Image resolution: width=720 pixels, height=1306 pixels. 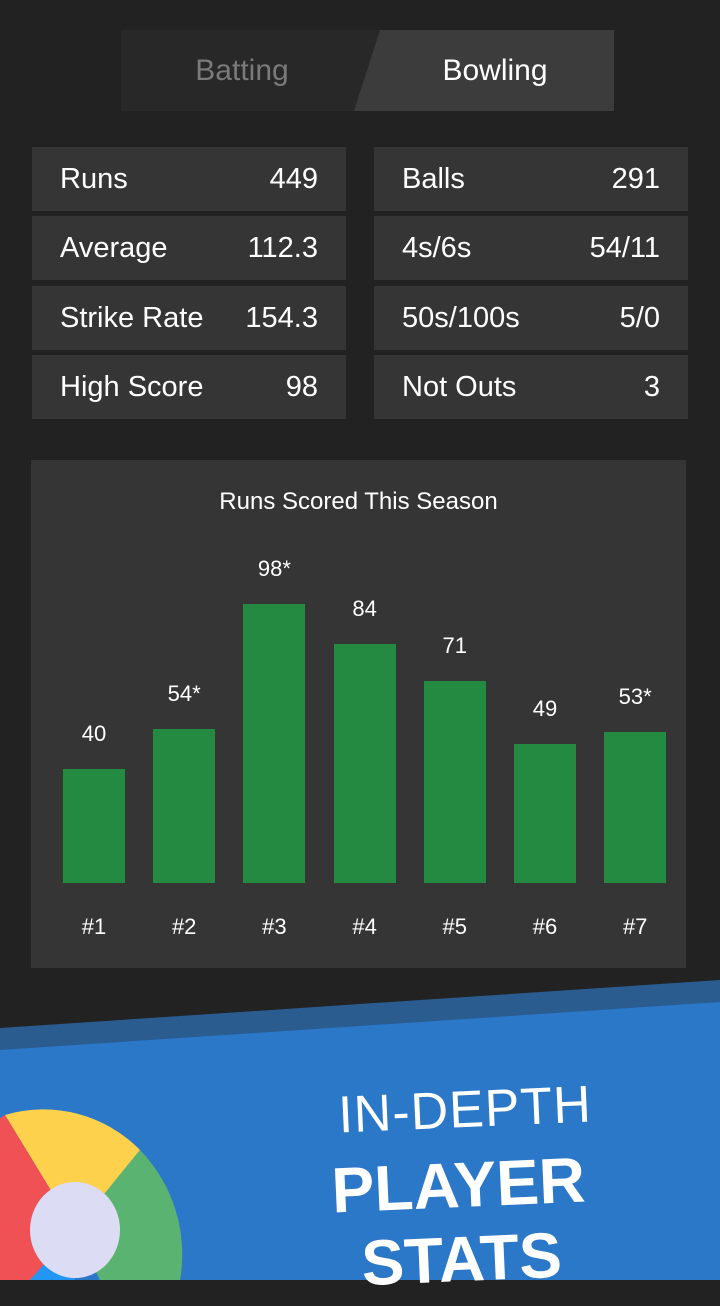 What do you see at coordinates (635, 697) in the screenshot?
I see `bar-value-label: 53*` at bounding box center [635, 697].